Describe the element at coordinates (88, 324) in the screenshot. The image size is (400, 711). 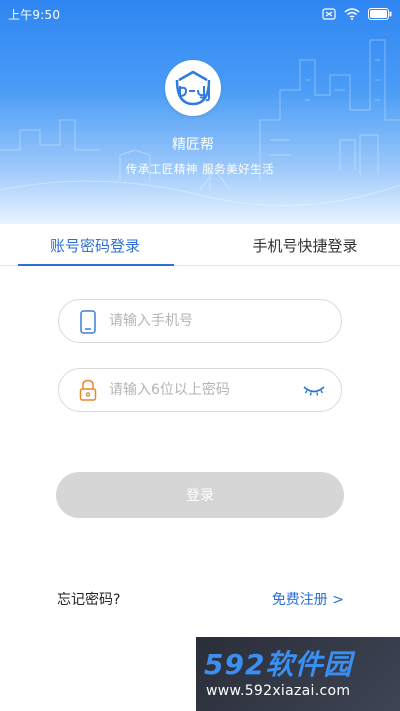
I see `phone-icon` at that location.